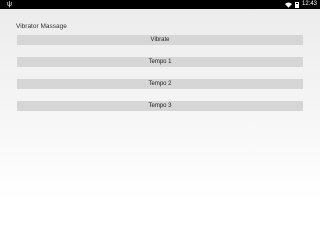 Image resolution: width=320 pixels, height=240 pixels. I want to click on usb-icon: ψ, so click(9, 4).